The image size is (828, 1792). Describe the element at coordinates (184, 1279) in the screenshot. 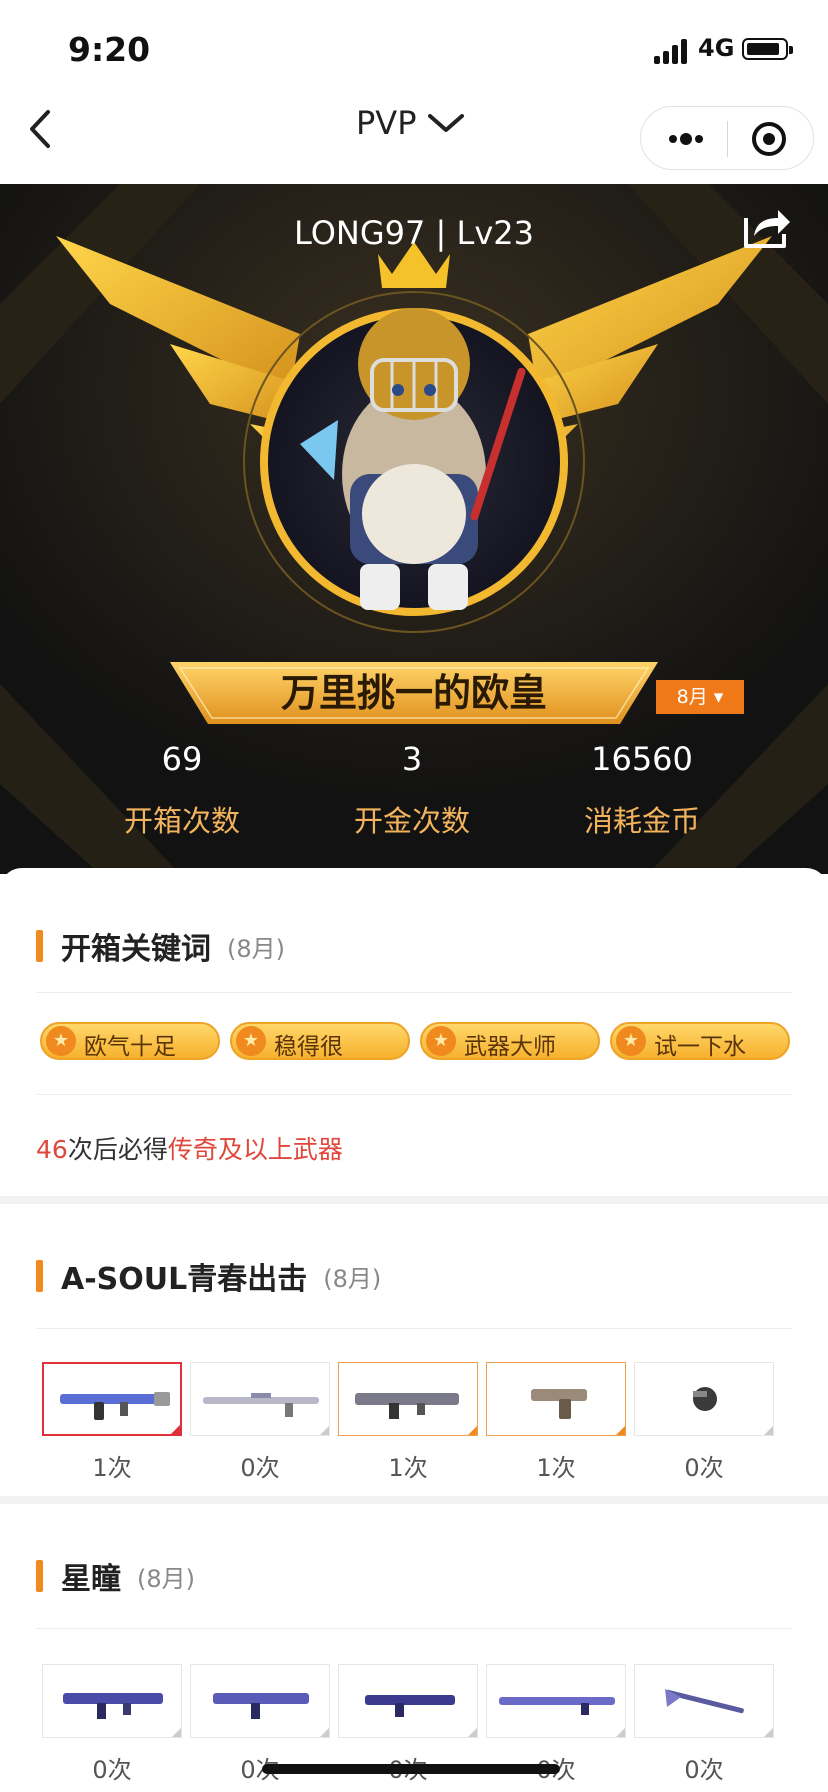

I see `section-title: A-SOUL青春出击` at that location.